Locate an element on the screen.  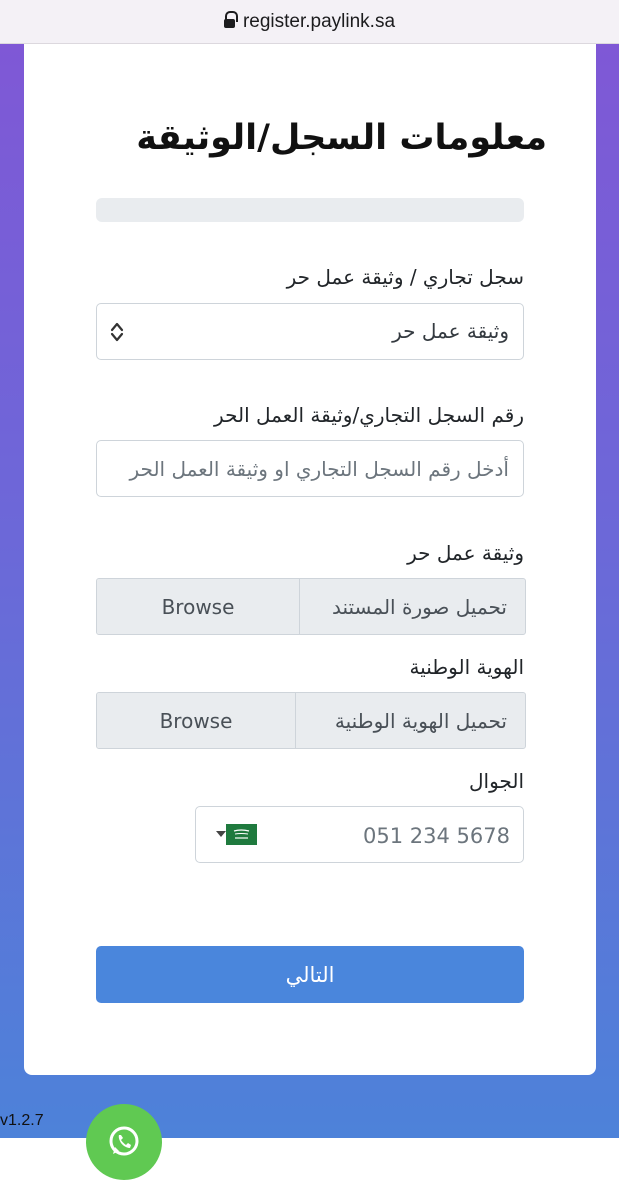
browser-address-bar: register.paylink.sa is located at coordinates (309, 22).